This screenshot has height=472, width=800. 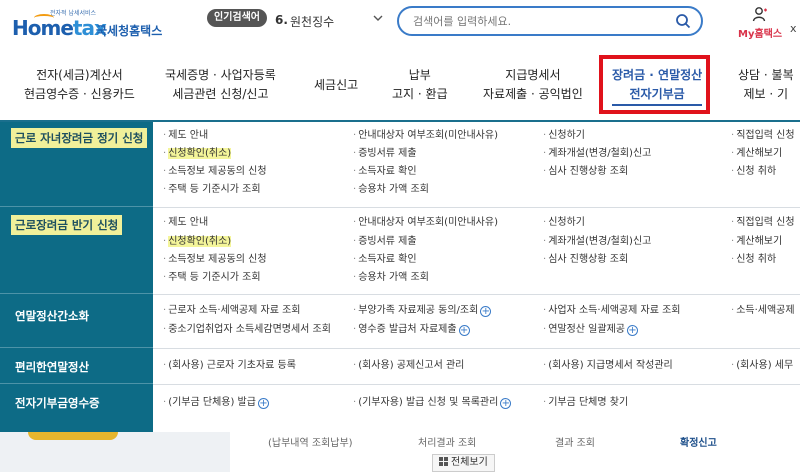 I want to click on menu-link: · 중소기업취업자 소득세감면명세서 조회, so click(x=247, y=329).